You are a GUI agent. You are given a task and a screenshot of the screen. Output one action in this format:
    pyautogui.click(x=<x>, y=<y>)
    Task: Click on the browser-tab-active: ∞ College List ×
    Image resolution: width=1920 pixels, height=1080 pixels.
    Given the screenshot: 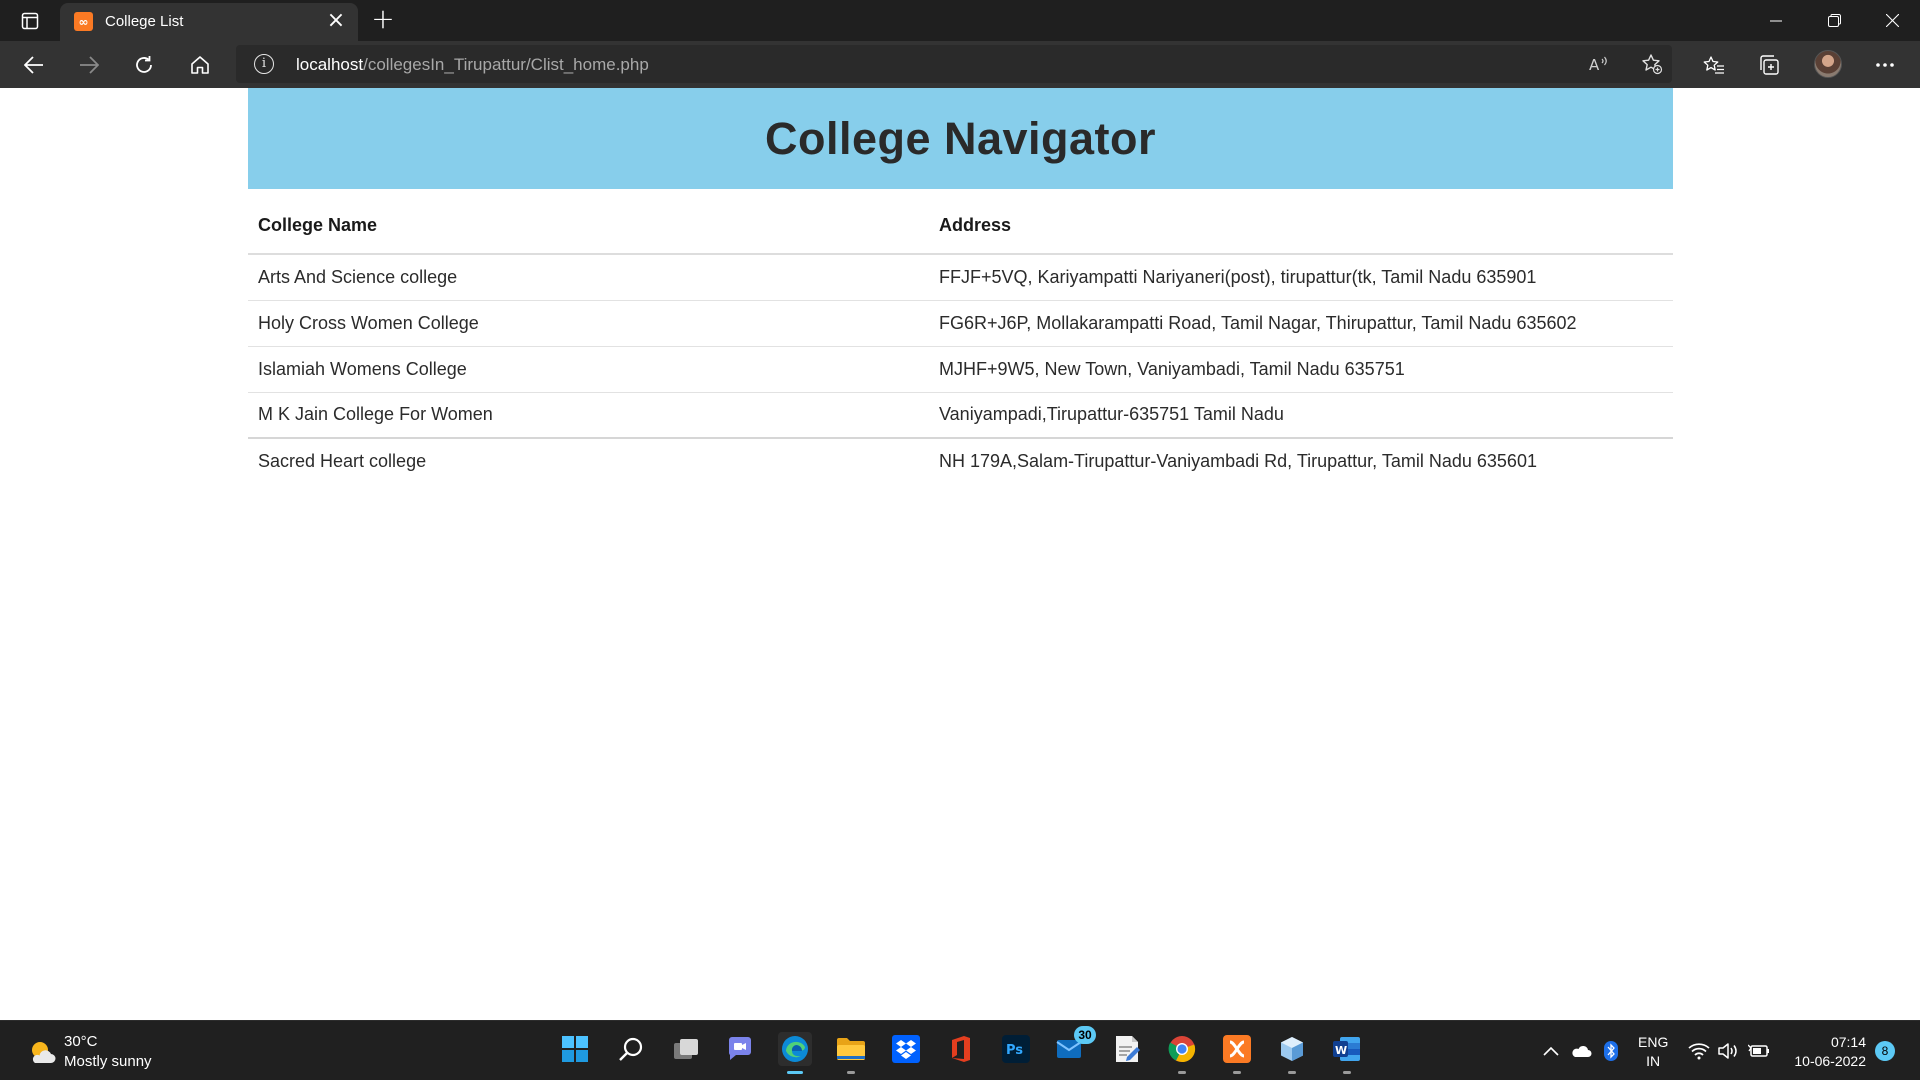 What is the action you would take?
    pyautogui.click(x=209, y=22)
    